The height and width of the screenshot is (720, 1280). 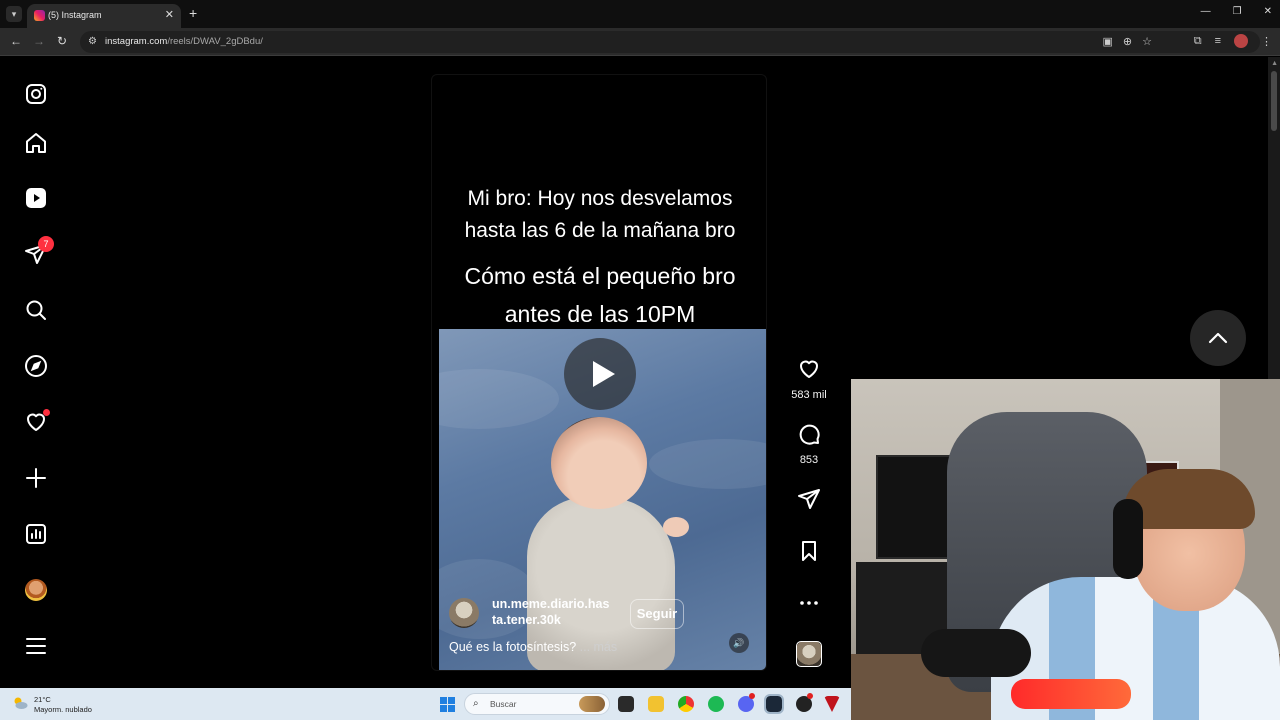 What do you see at coordinates (600, 230) in the screenshot?
I see `overlay-line-2: hasta las 6 de la mañana bro` at bounding box center [600, 230].